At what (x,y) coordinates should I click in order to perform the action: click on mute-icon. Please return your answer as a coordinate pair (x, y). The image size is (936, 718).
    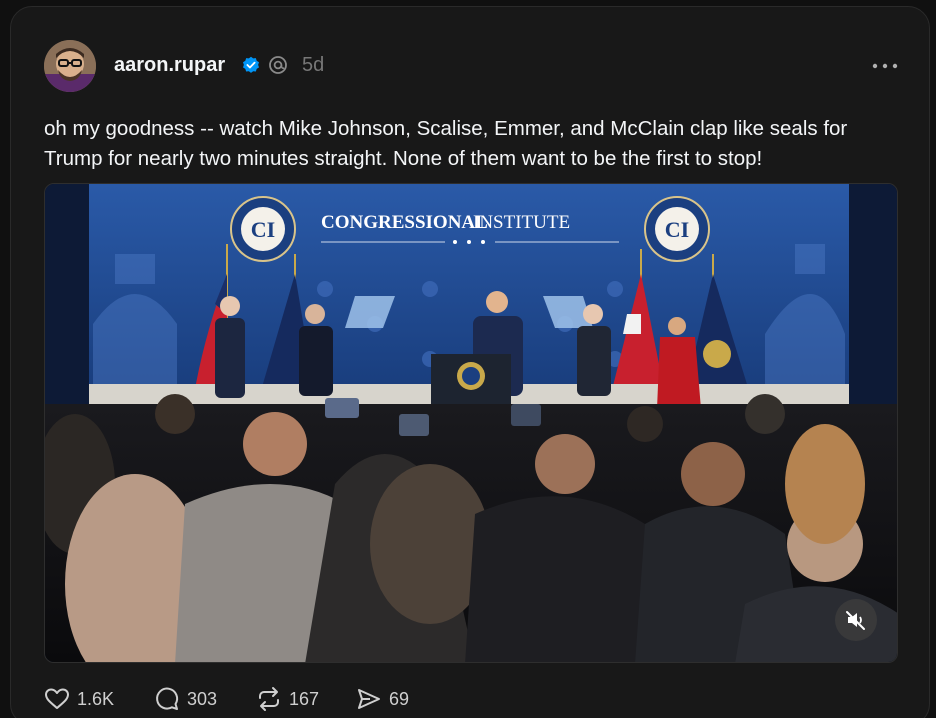
    Looking at the image, I should click on (855, 620).